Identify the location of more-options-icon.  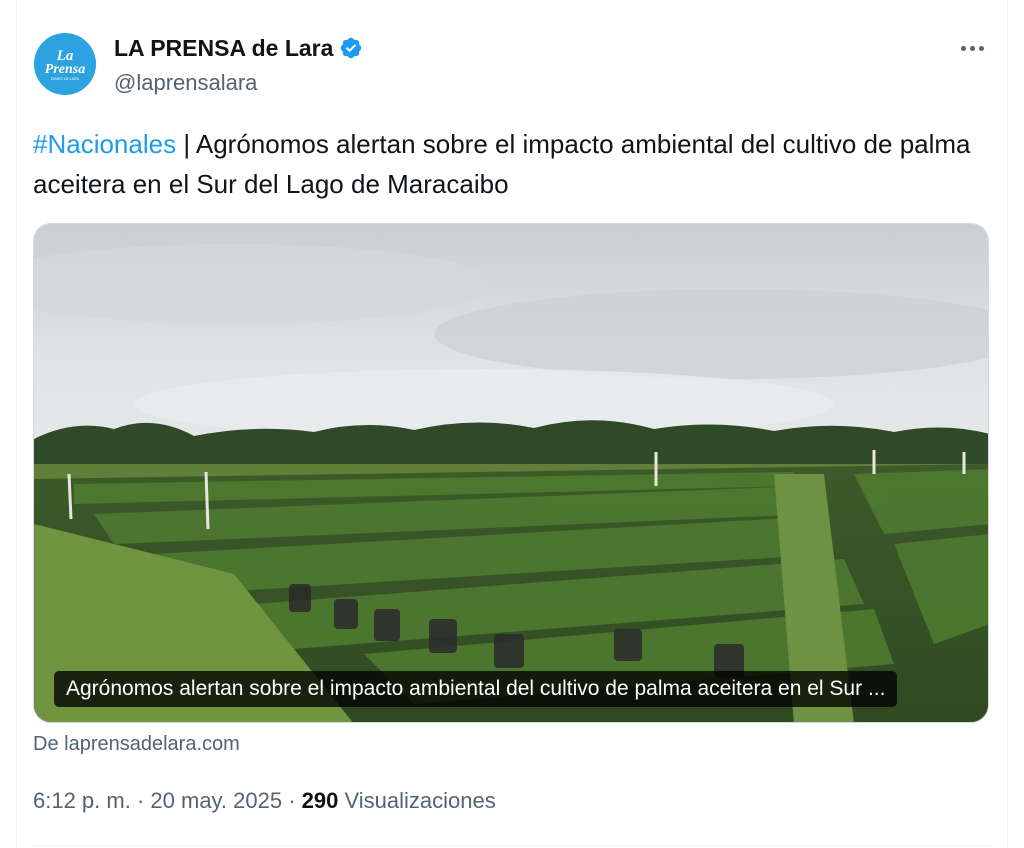
(972, 48).